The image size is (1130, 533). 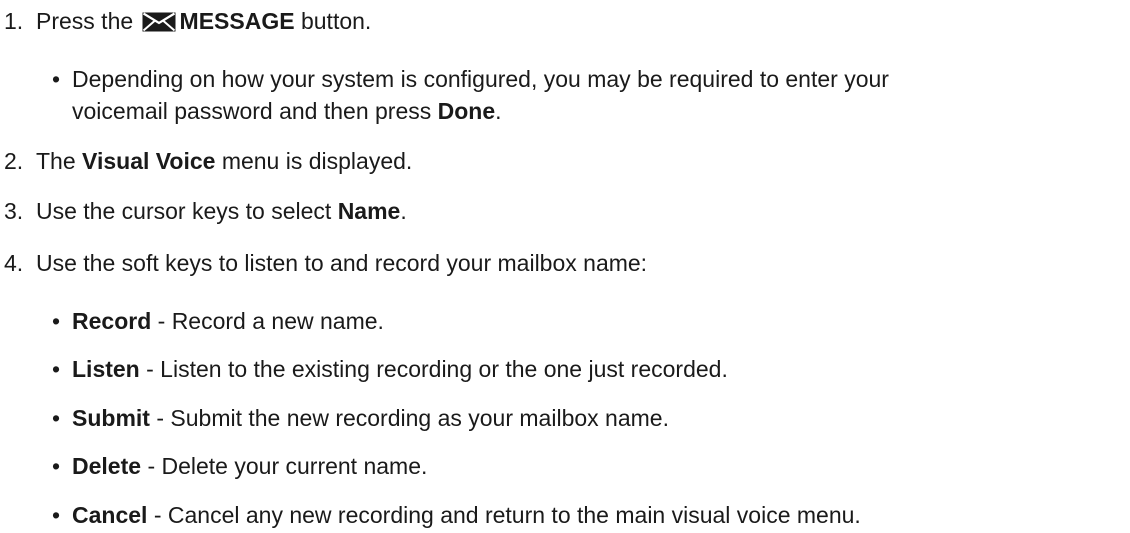 I want to click on step-number: 4., so click(x=14, y=263).